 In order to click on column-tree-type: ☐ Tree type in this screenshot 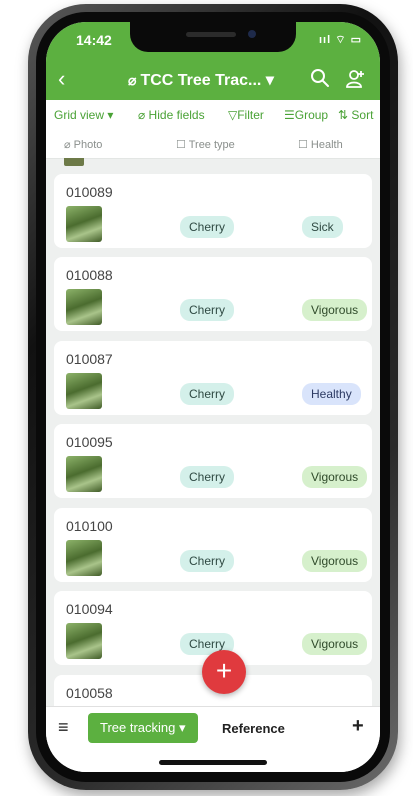, I will do `click(205, 144)`.